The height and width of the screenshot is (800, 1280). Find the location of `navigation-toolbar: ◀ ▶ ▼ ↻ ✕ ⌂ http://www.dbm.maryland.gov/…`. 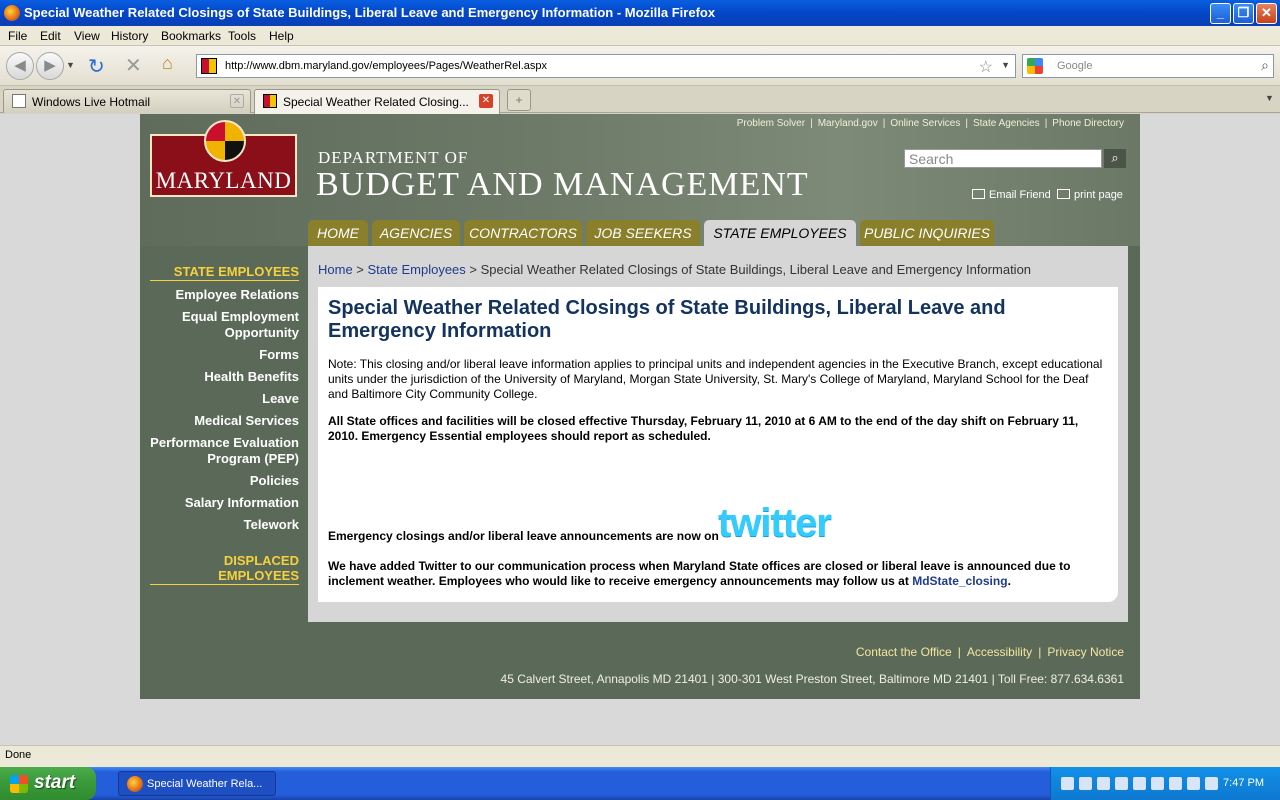

navigation-toolbar: ◀ ▶ ▼ ↻ ✕ ⌂ http://www.dbm.maryland.gov/… is located at coordinates (640, 66).